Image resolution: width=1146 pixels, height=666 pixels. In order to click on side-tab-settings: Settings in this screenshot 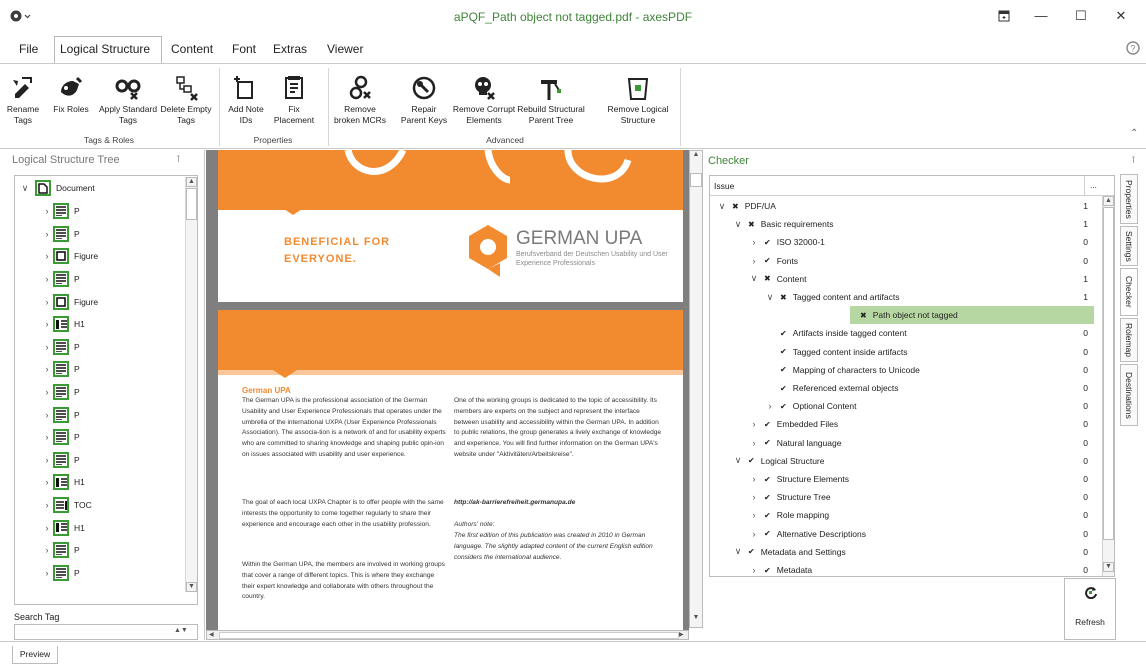, I will do `click(1129, 246)`.